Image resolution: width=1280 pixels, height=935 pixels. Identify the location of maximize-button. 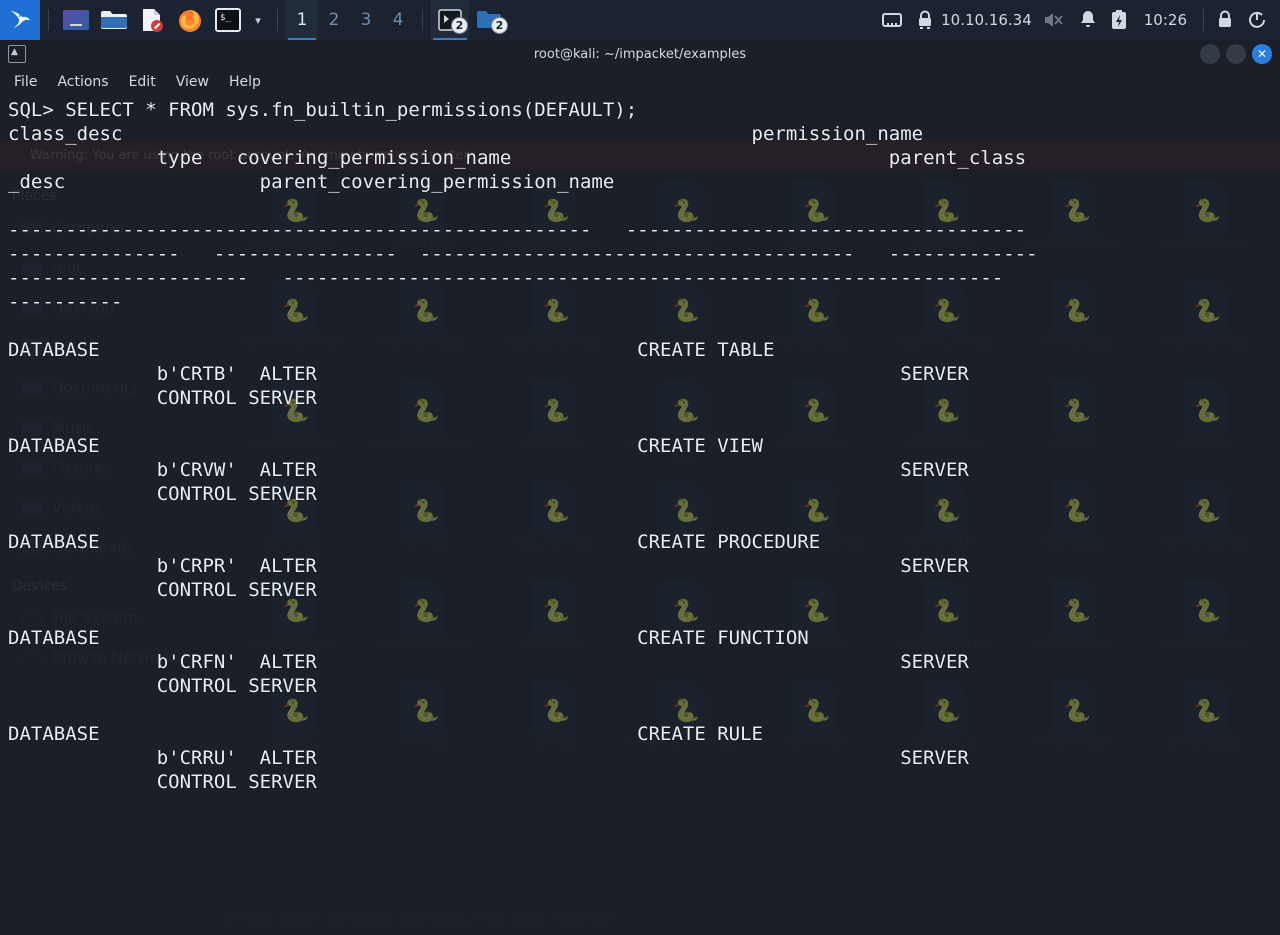
(1236, 54).